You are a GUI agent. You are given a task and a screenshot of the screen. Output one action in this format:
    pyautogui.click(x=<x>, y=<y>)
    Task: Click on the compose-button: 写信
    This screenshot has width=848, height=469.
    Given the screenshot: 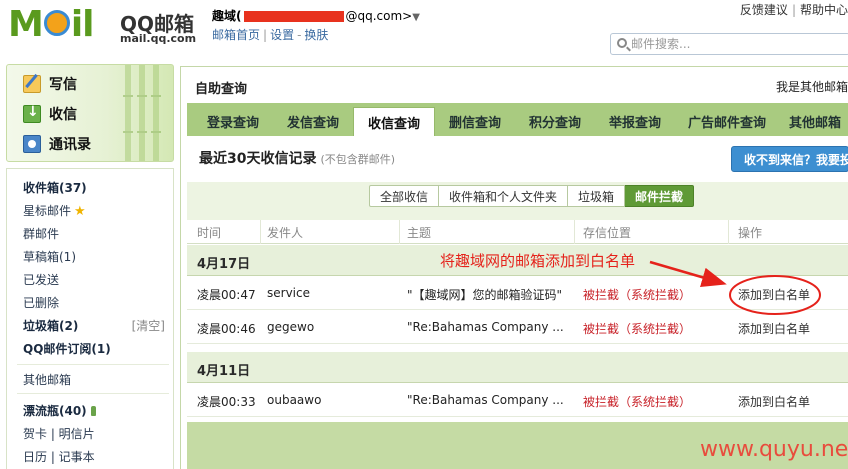 What is the action you would take?
    pyautogui.click(x=50, y=84)
    